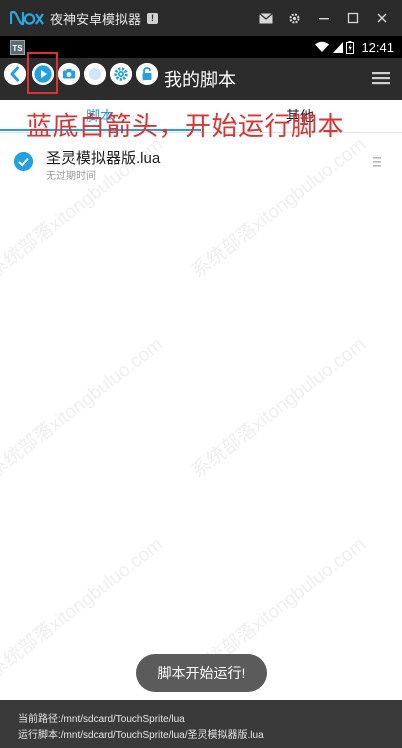 The height and width of the screenshot is (748, 402). What do you see at coordinates (377, 162) in the screenshot?
I see `drag-handle-icon` at bounding box center [377, 162].